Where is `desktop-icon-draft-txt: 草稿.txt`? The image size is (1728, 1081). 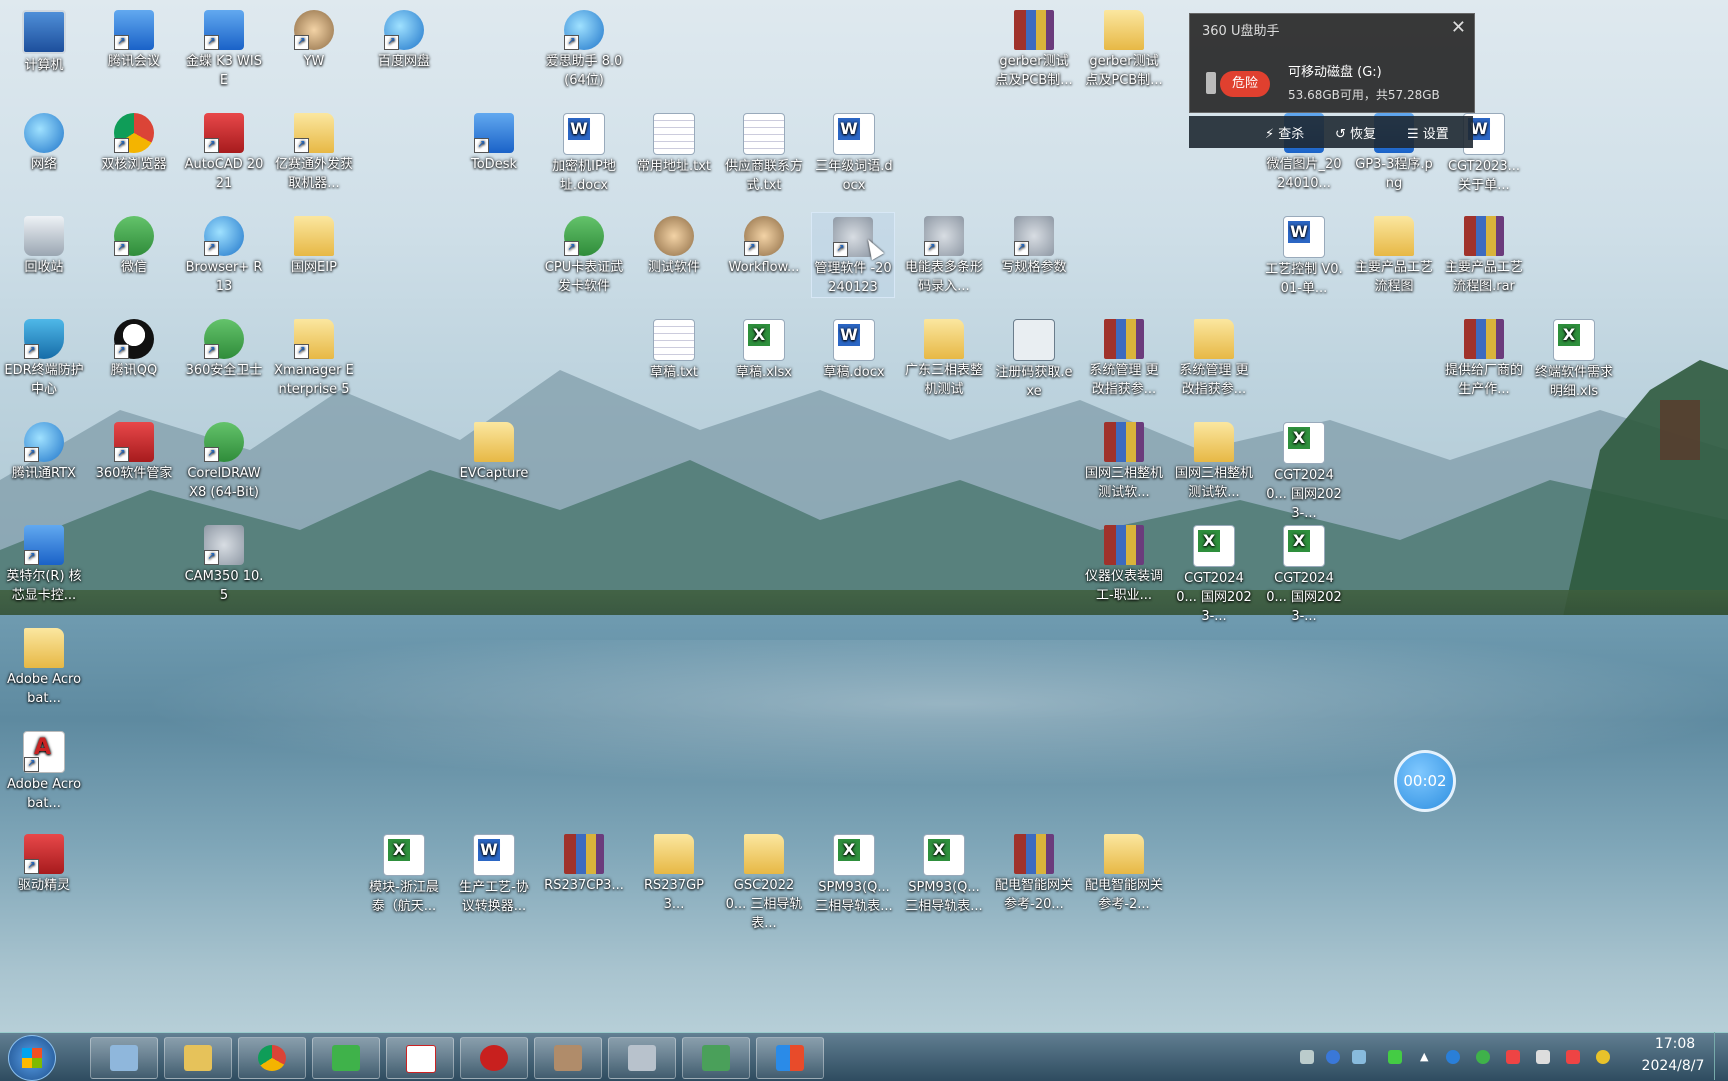
desktop-icon-draft-txt: 草稿.txt is located at coordinates (674, 348).